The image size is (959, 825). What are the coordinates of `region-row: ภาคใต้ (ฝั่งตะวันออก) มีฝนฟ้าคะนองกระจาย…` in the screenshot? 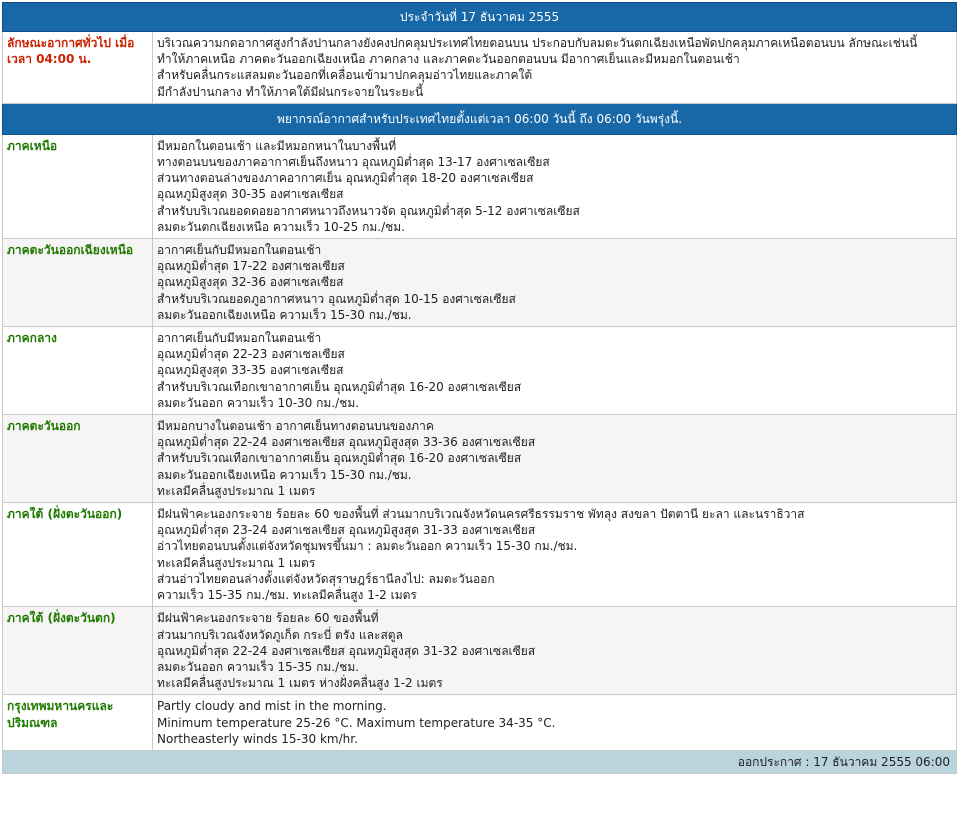 It's located at (479, 555).